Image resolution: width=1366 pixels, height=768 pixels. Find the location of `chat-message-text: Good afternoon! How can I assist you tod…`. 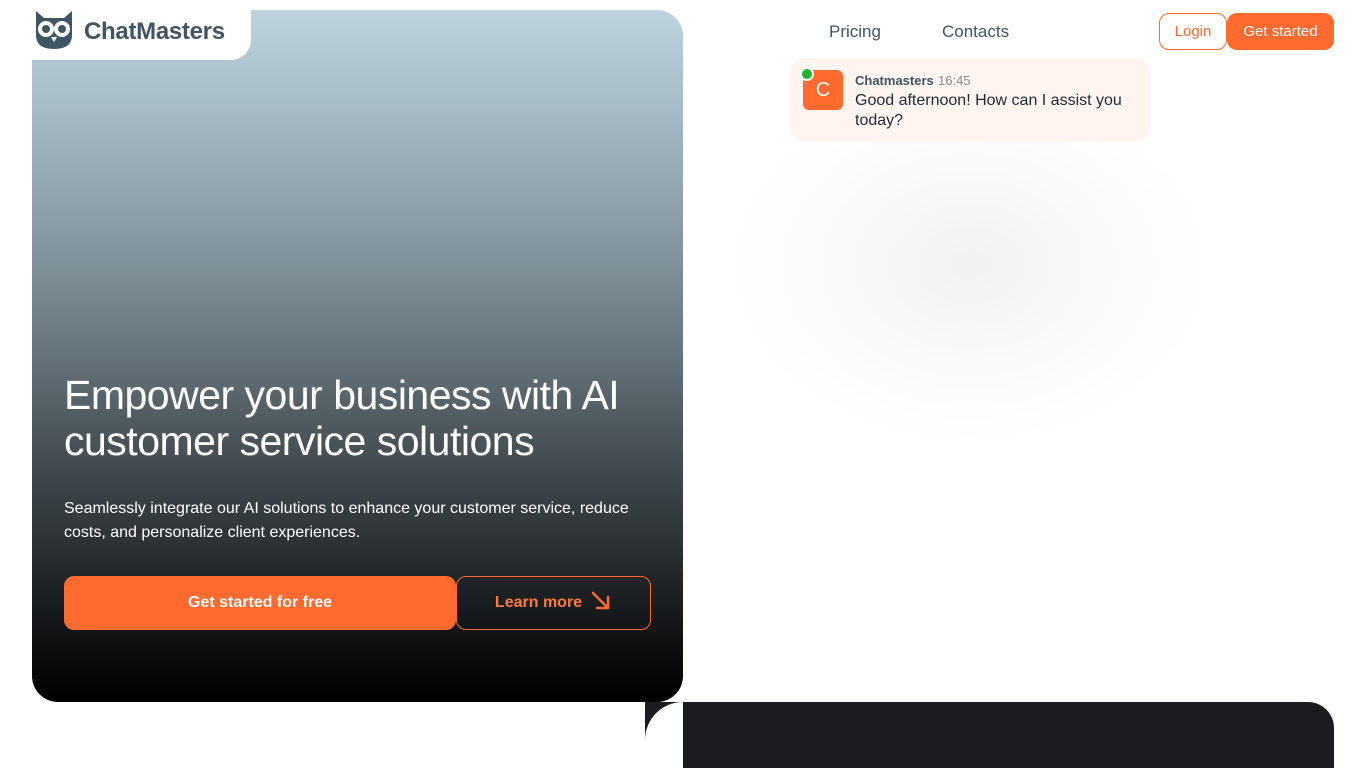

chat-message-text: Good afternoon! How can I assist you tod… is located at coordinates (988, 110).